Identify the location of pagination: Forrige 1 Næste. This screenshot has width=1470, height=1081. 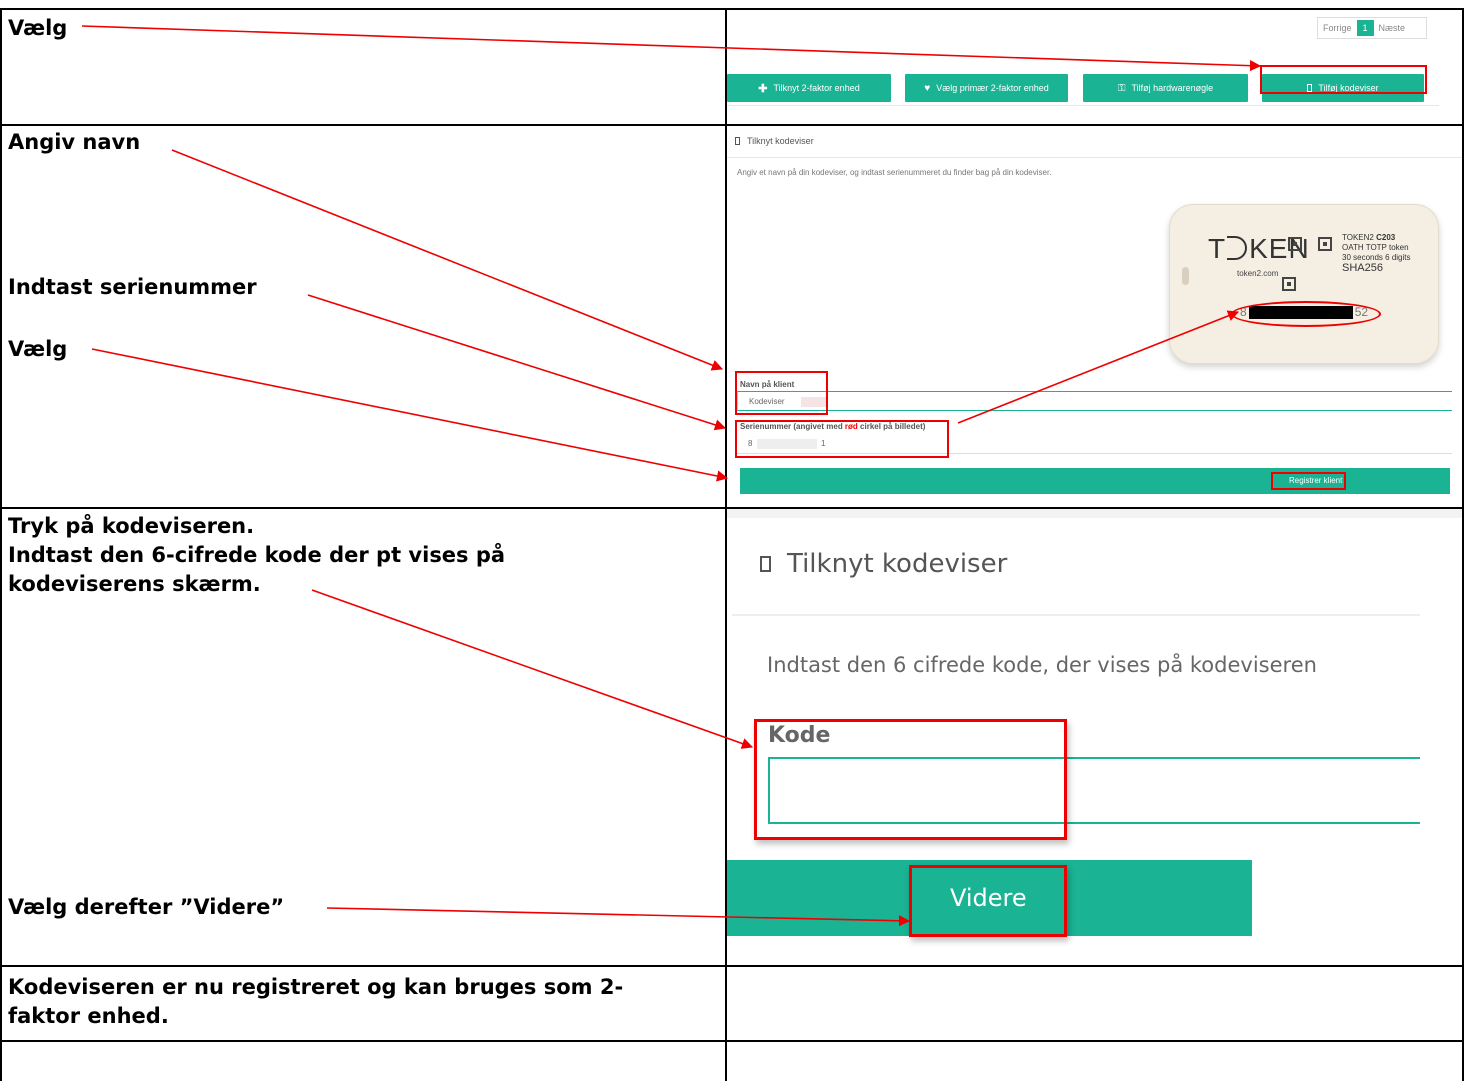
(1372, 28).